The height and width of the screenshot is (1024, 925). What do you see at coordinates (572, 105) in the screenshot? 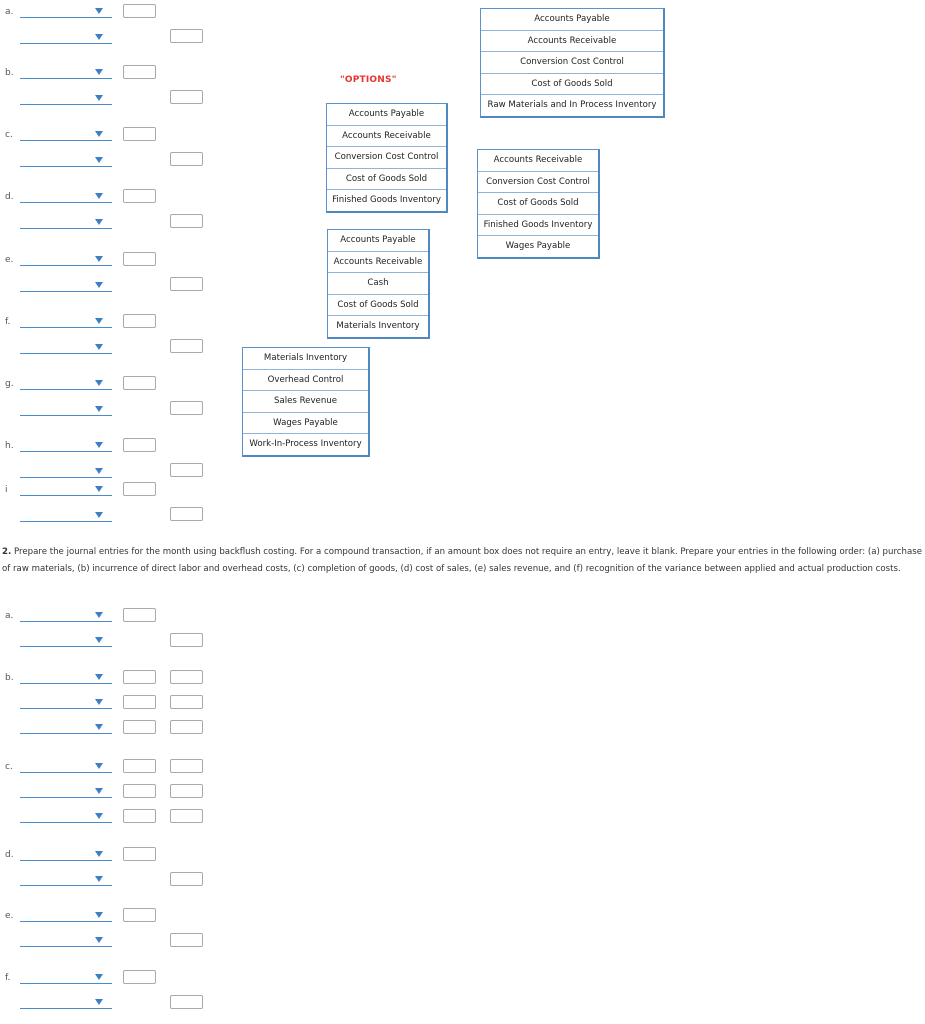
I see `option-item: Raw Materials and In Process Inventory` at bounding box center [572, 105].